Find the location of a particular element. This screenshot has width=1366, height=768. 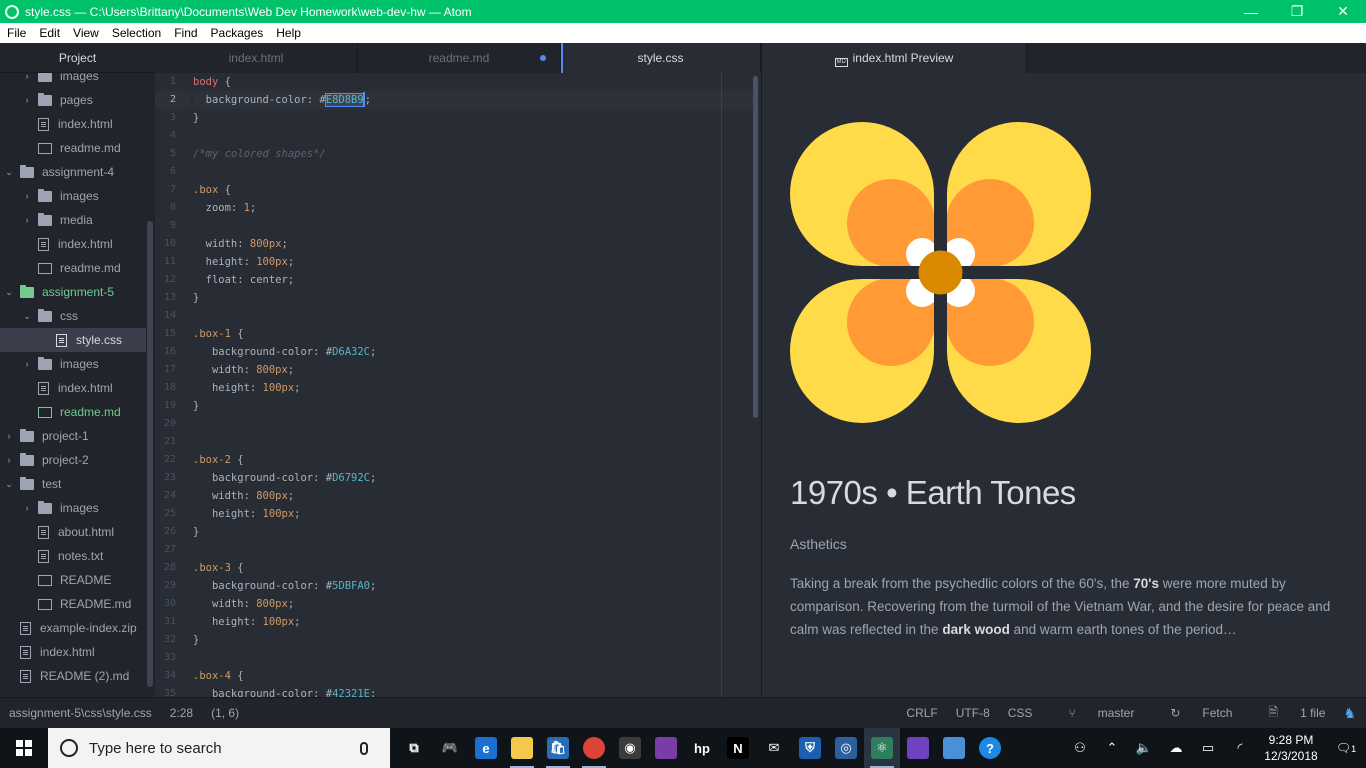

tree-item: README is located at coordinates (73, 580).